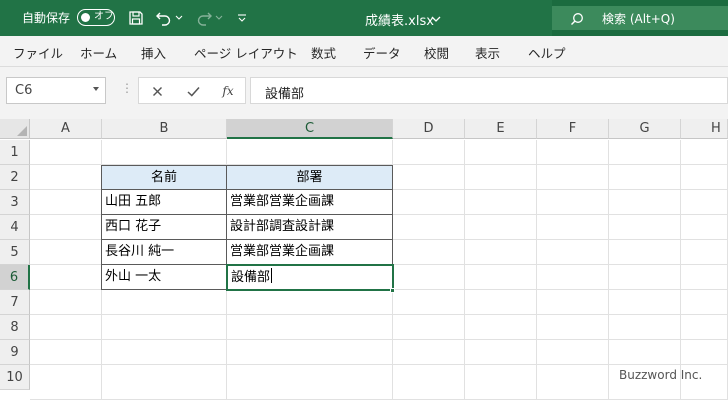  I want to click on table-header-name: 名前, so click(164, 177).